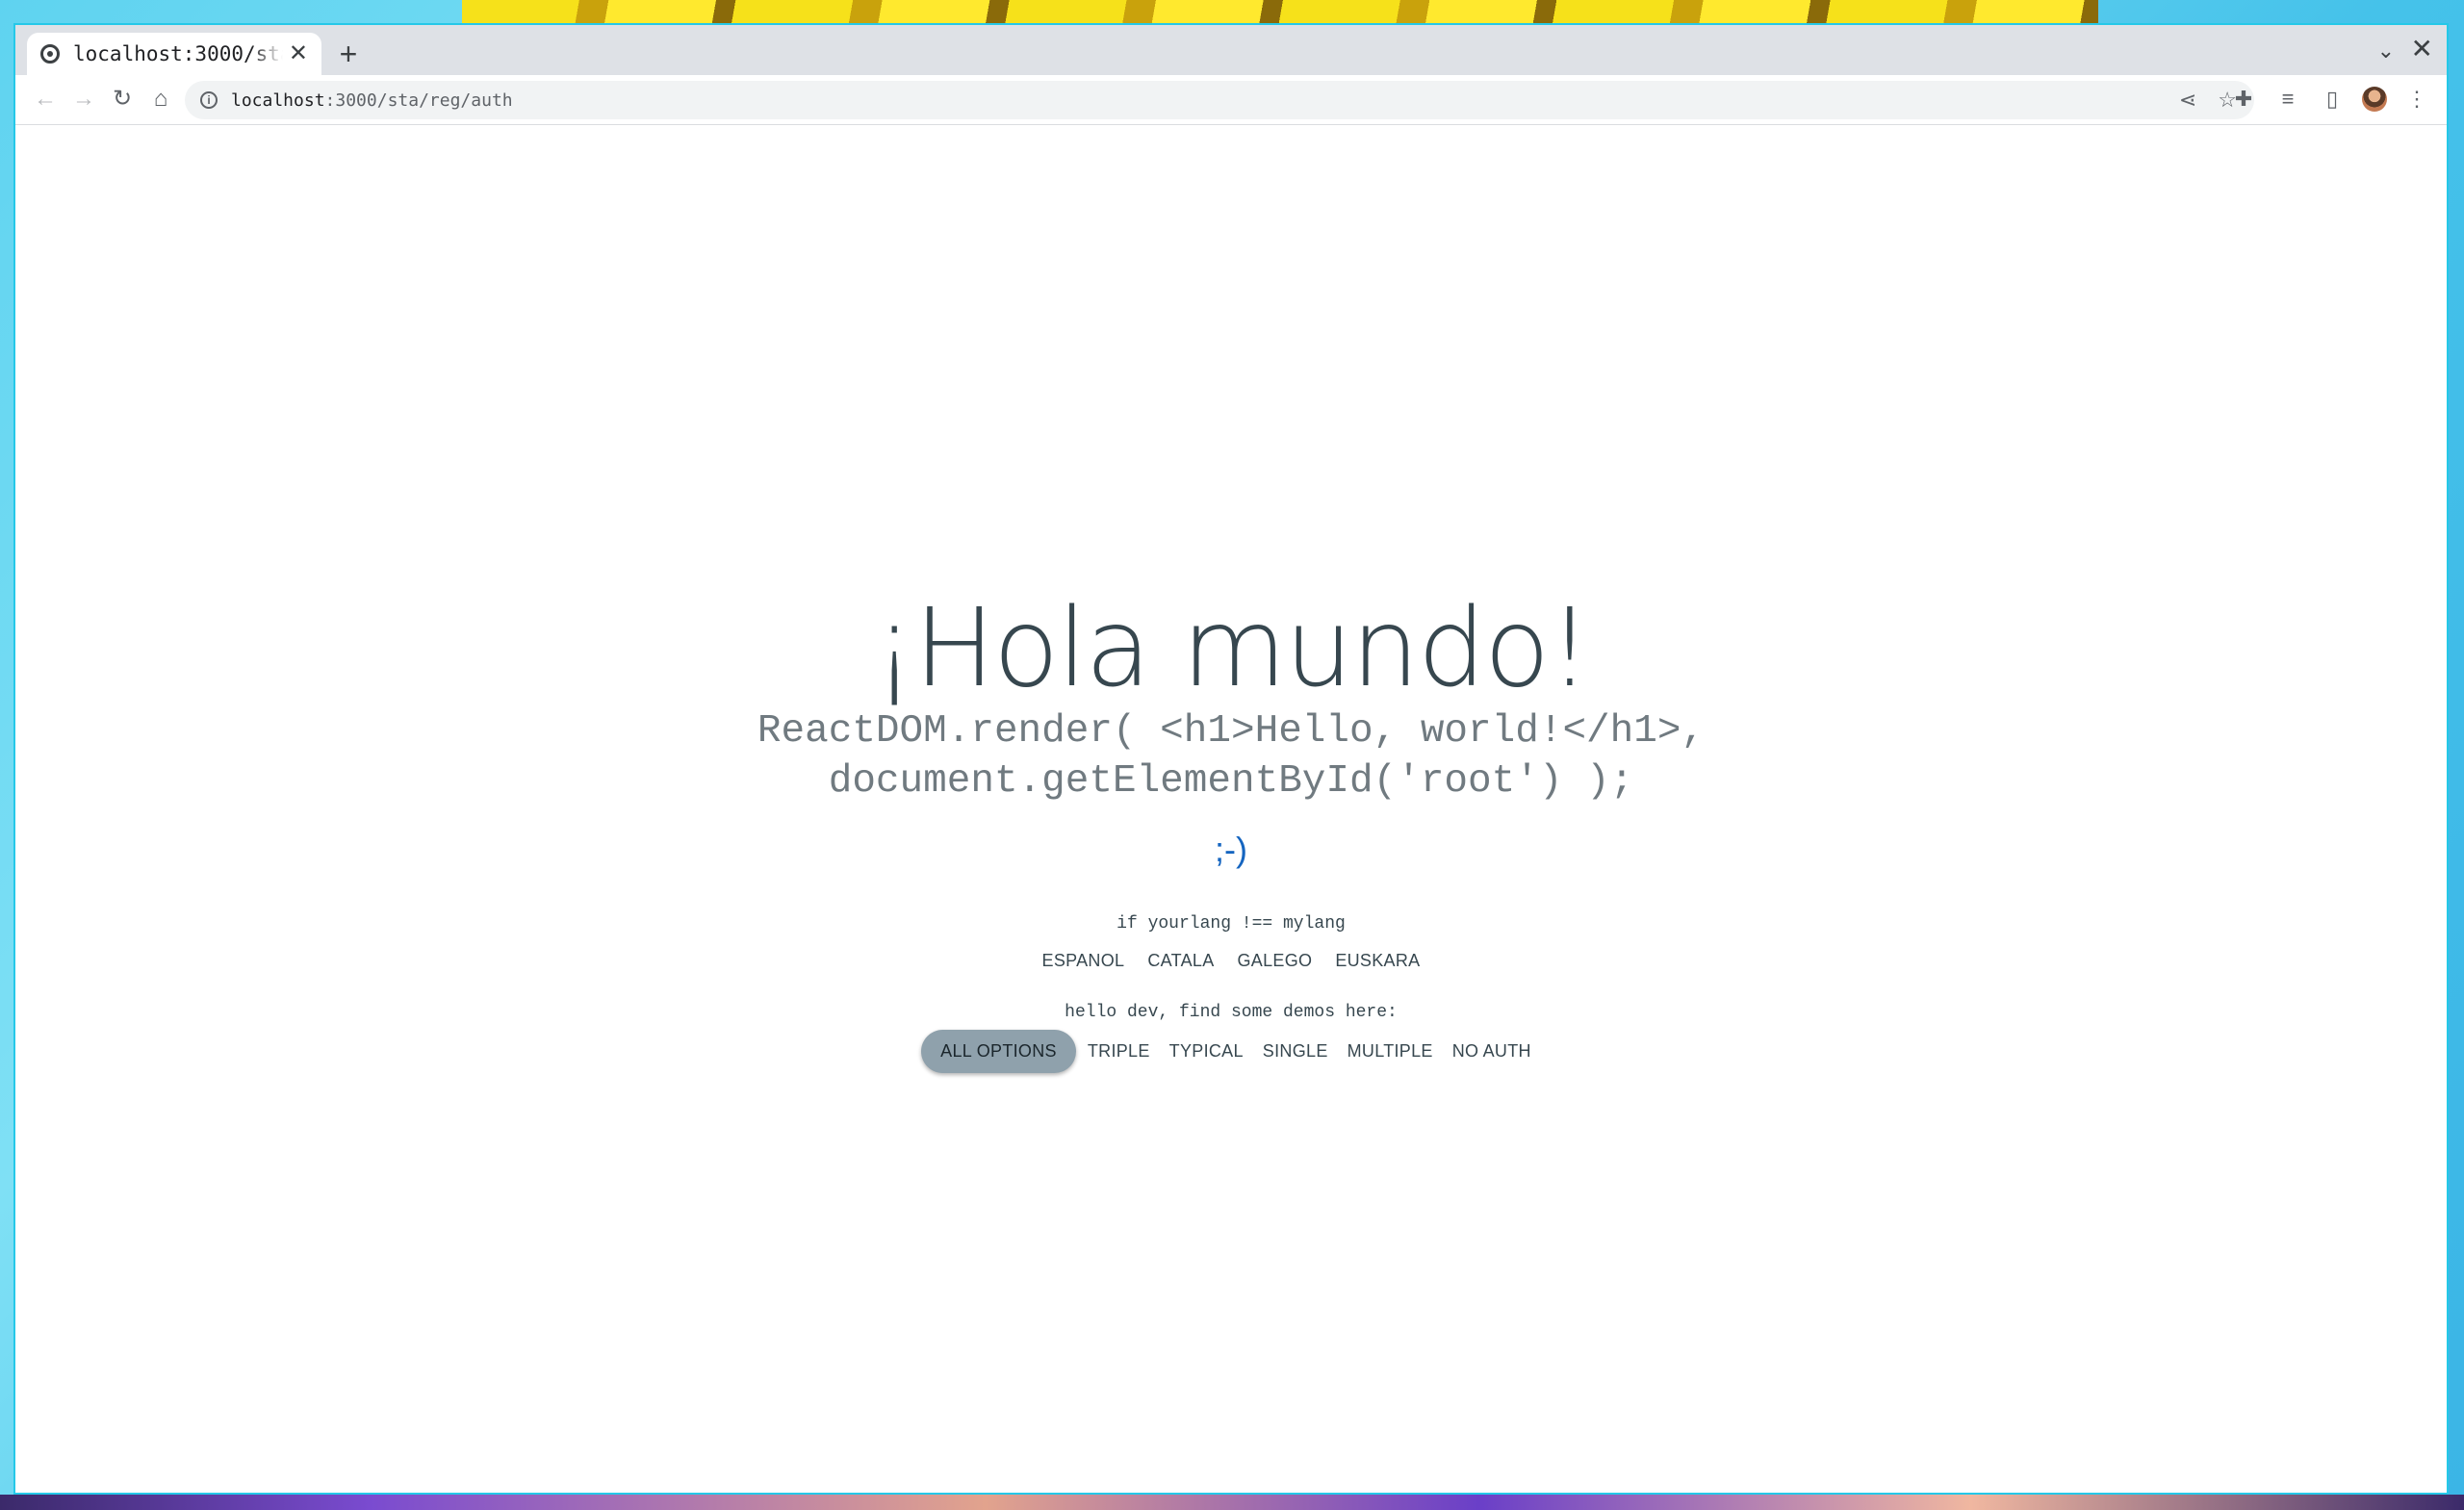 This screenshot has height=1510, width=2464. What do you see at coordinates (178, 53) in the screenshot?
I see `tab-title: localhost:3000/sta` at bounding box center [178, 53].